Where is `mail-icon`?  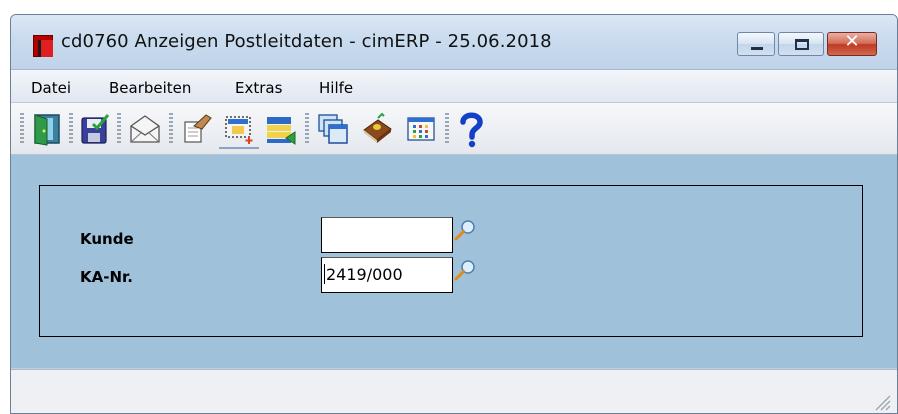
mail-icon is located at coordinates (145, 129).